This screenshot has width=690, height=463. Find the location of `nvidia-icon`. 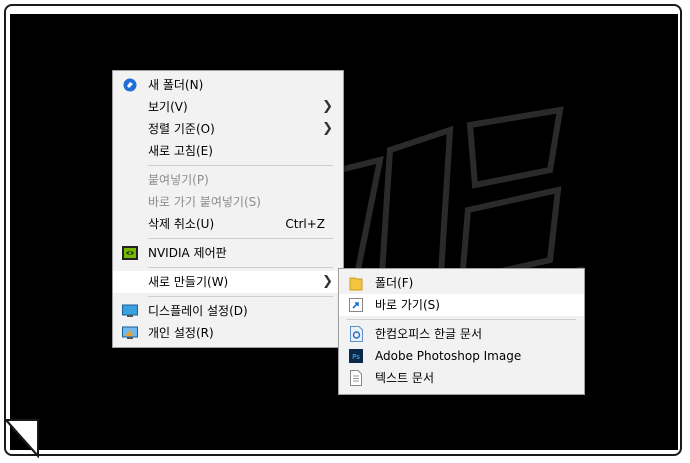

nvidia-icon is located at coordinates (130, 253).